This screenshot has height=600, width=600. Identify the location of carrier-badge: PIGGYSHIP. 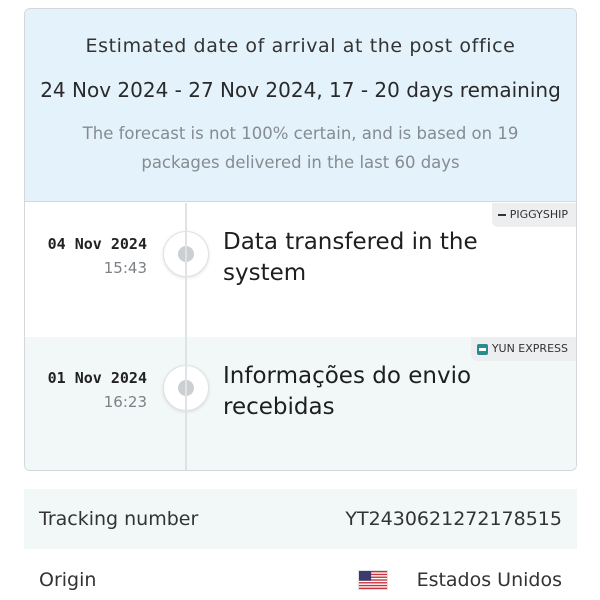
(533, 215).